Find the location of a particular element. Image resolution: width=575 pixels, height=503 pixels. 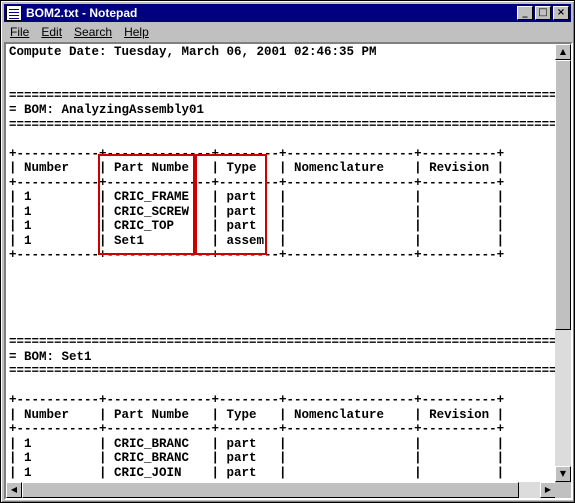

scroll-left-button: ◀ is located at coordinates (14, 490).